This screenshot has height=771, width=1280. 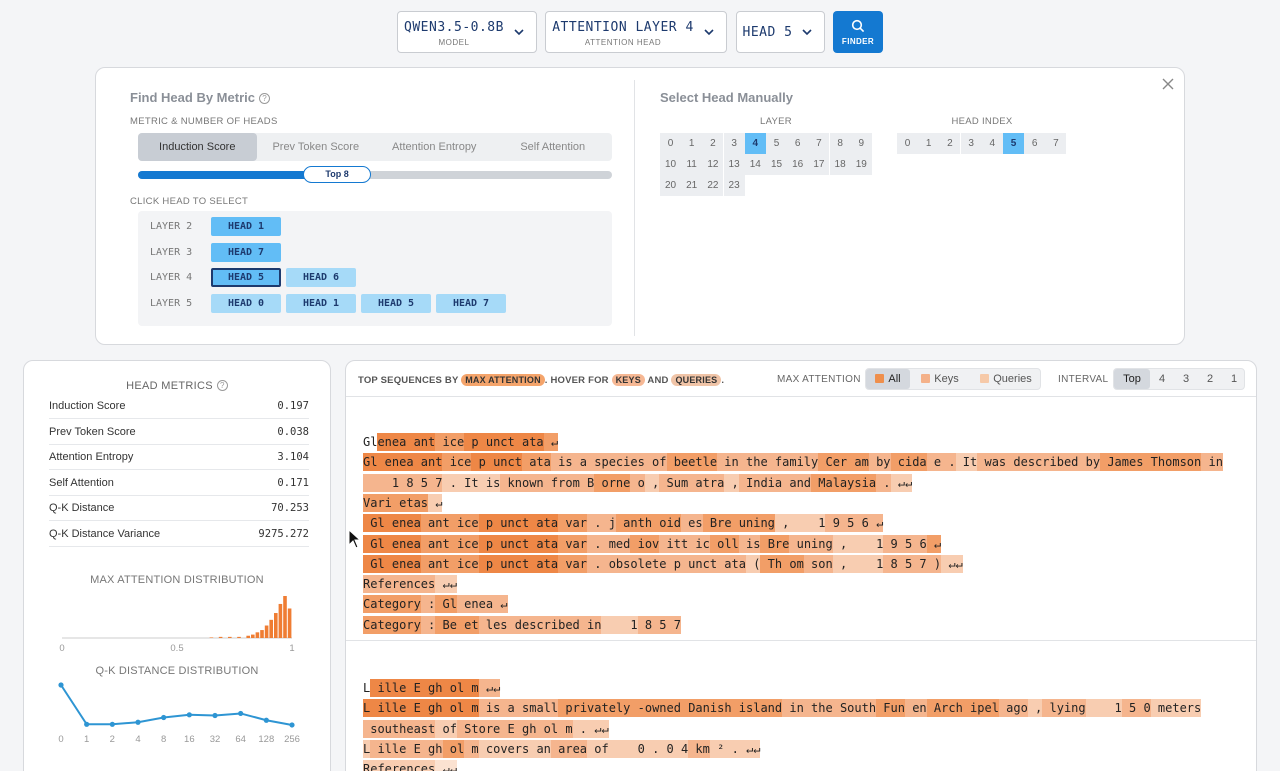 What do you see at coordinates (992, 462) in the screenshot?
I see `token: was` at bounding box center [992, 462].